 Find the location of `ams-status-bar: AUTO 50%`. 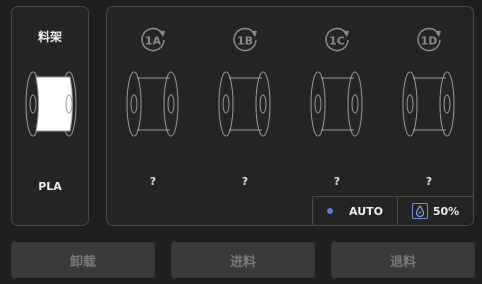

ams-status-bar: AUTO 50% is located at coordinates (392, 210).